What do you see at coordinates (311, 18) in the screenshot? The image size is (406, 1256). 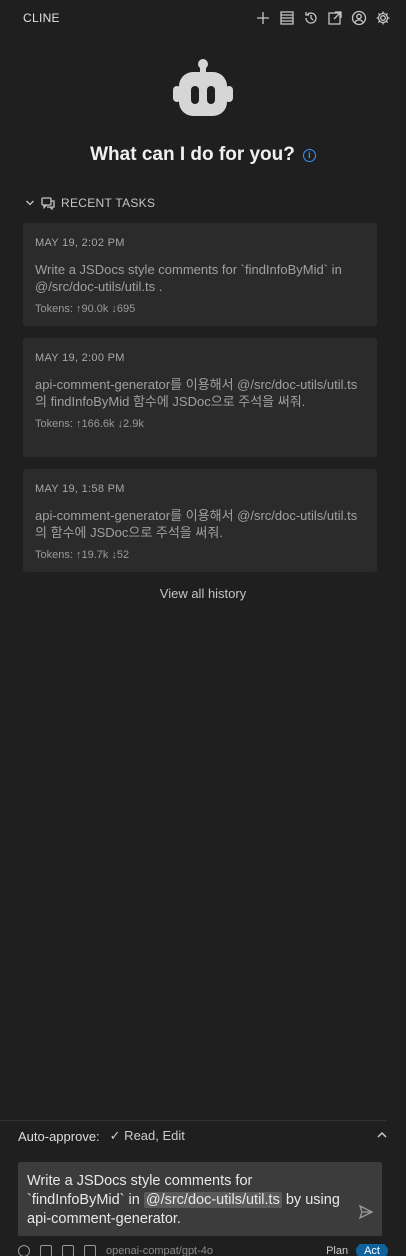 I see `history-icon` at bounding box center [311, 18].